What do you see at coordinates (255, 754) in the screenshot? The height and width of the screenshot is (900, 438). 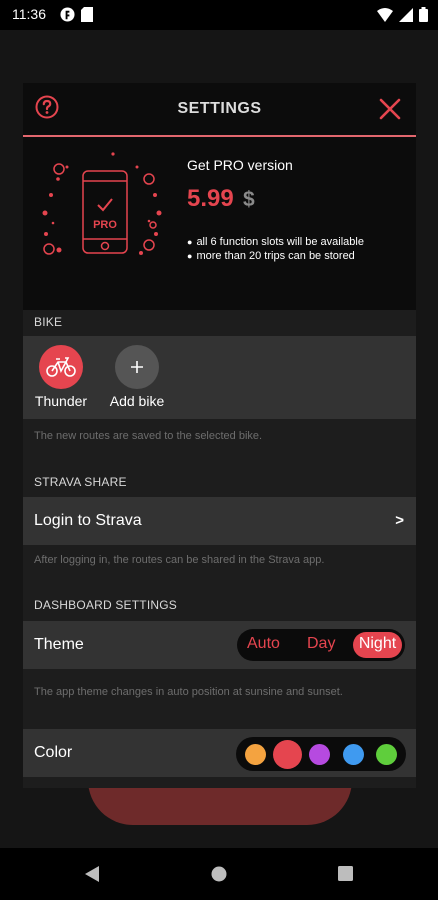 I see `color-swatch-orange` at bounding box center [255, 754].